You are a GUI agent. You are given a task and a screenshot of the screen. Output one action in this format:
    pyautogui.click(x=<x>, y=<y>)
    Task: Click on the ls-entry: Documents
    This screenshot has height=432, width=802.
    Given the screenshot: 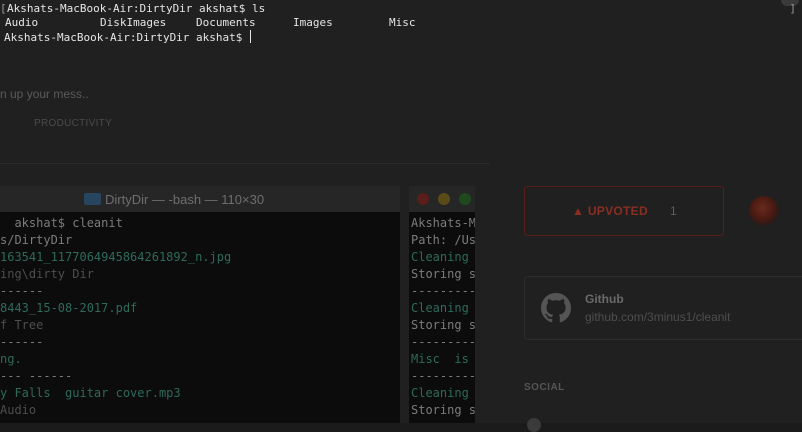 What is the action you would take?
    pyautogui.click(x=226, y=22)
    